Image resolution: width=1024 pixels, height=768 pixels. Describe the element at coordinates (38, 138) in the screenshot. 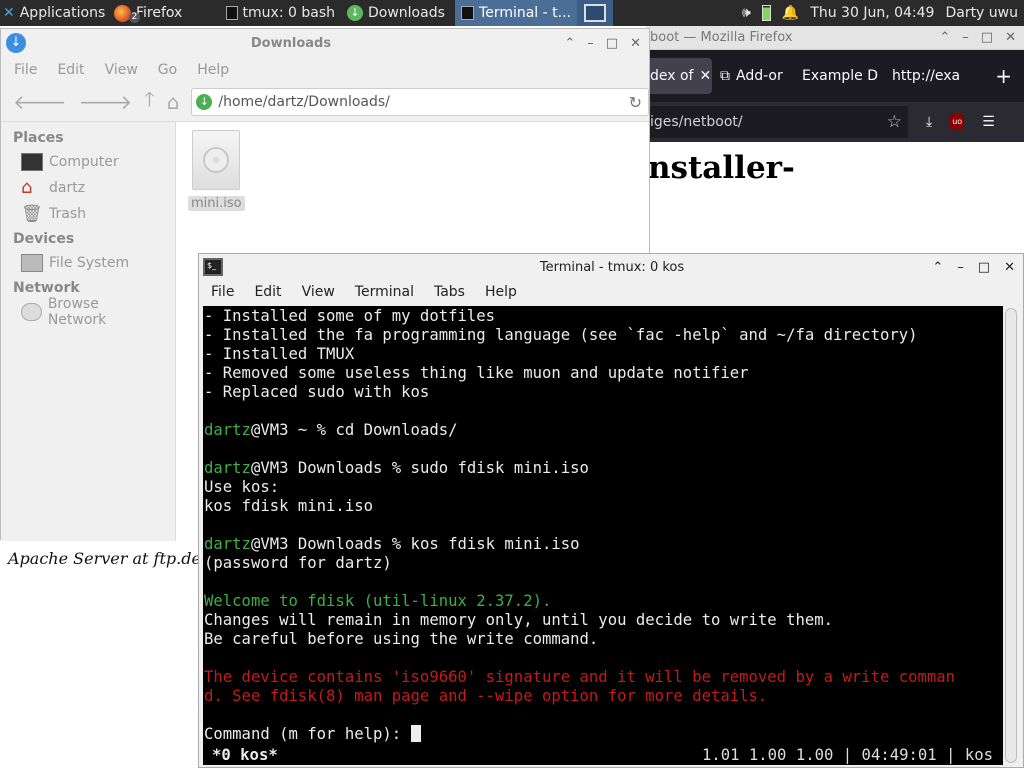

I see `sidebar-header-places: Places` at that location.